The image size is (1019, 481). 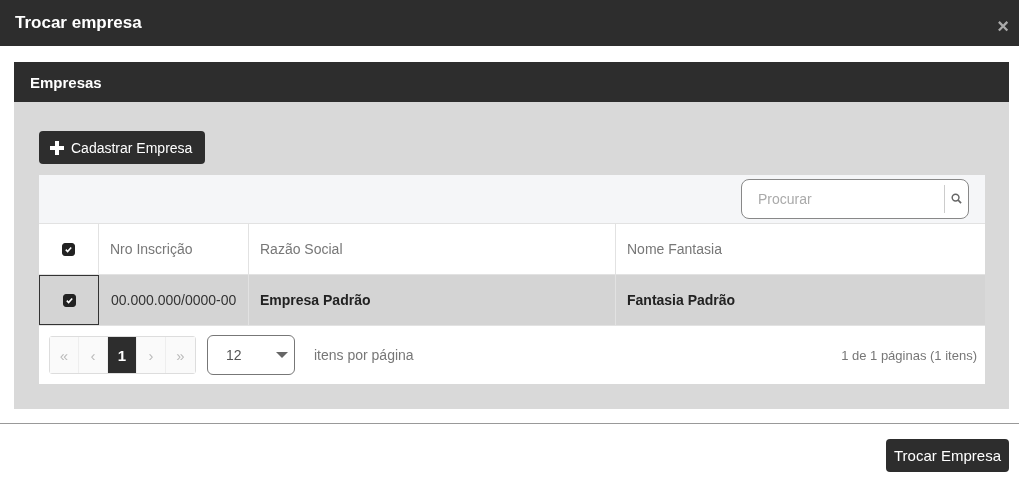 I want to click on plus-icon, so click(x=57, y=147).